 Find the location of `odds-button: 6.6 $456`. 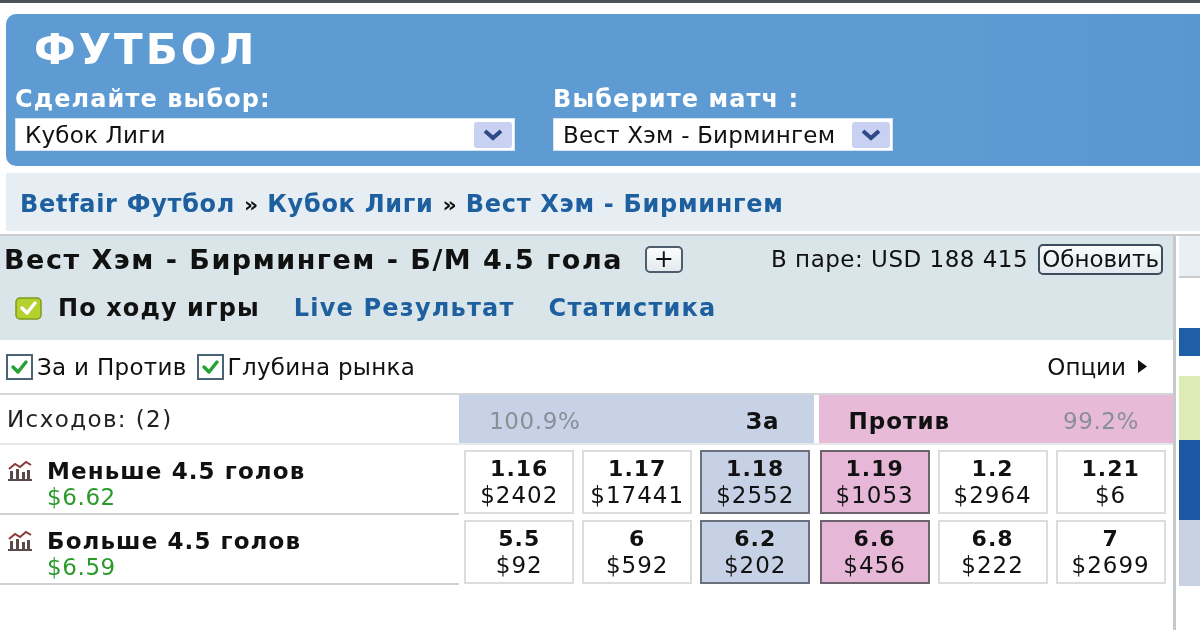

odds-button: 6.6 $456 is located at coordinates (874, 552).